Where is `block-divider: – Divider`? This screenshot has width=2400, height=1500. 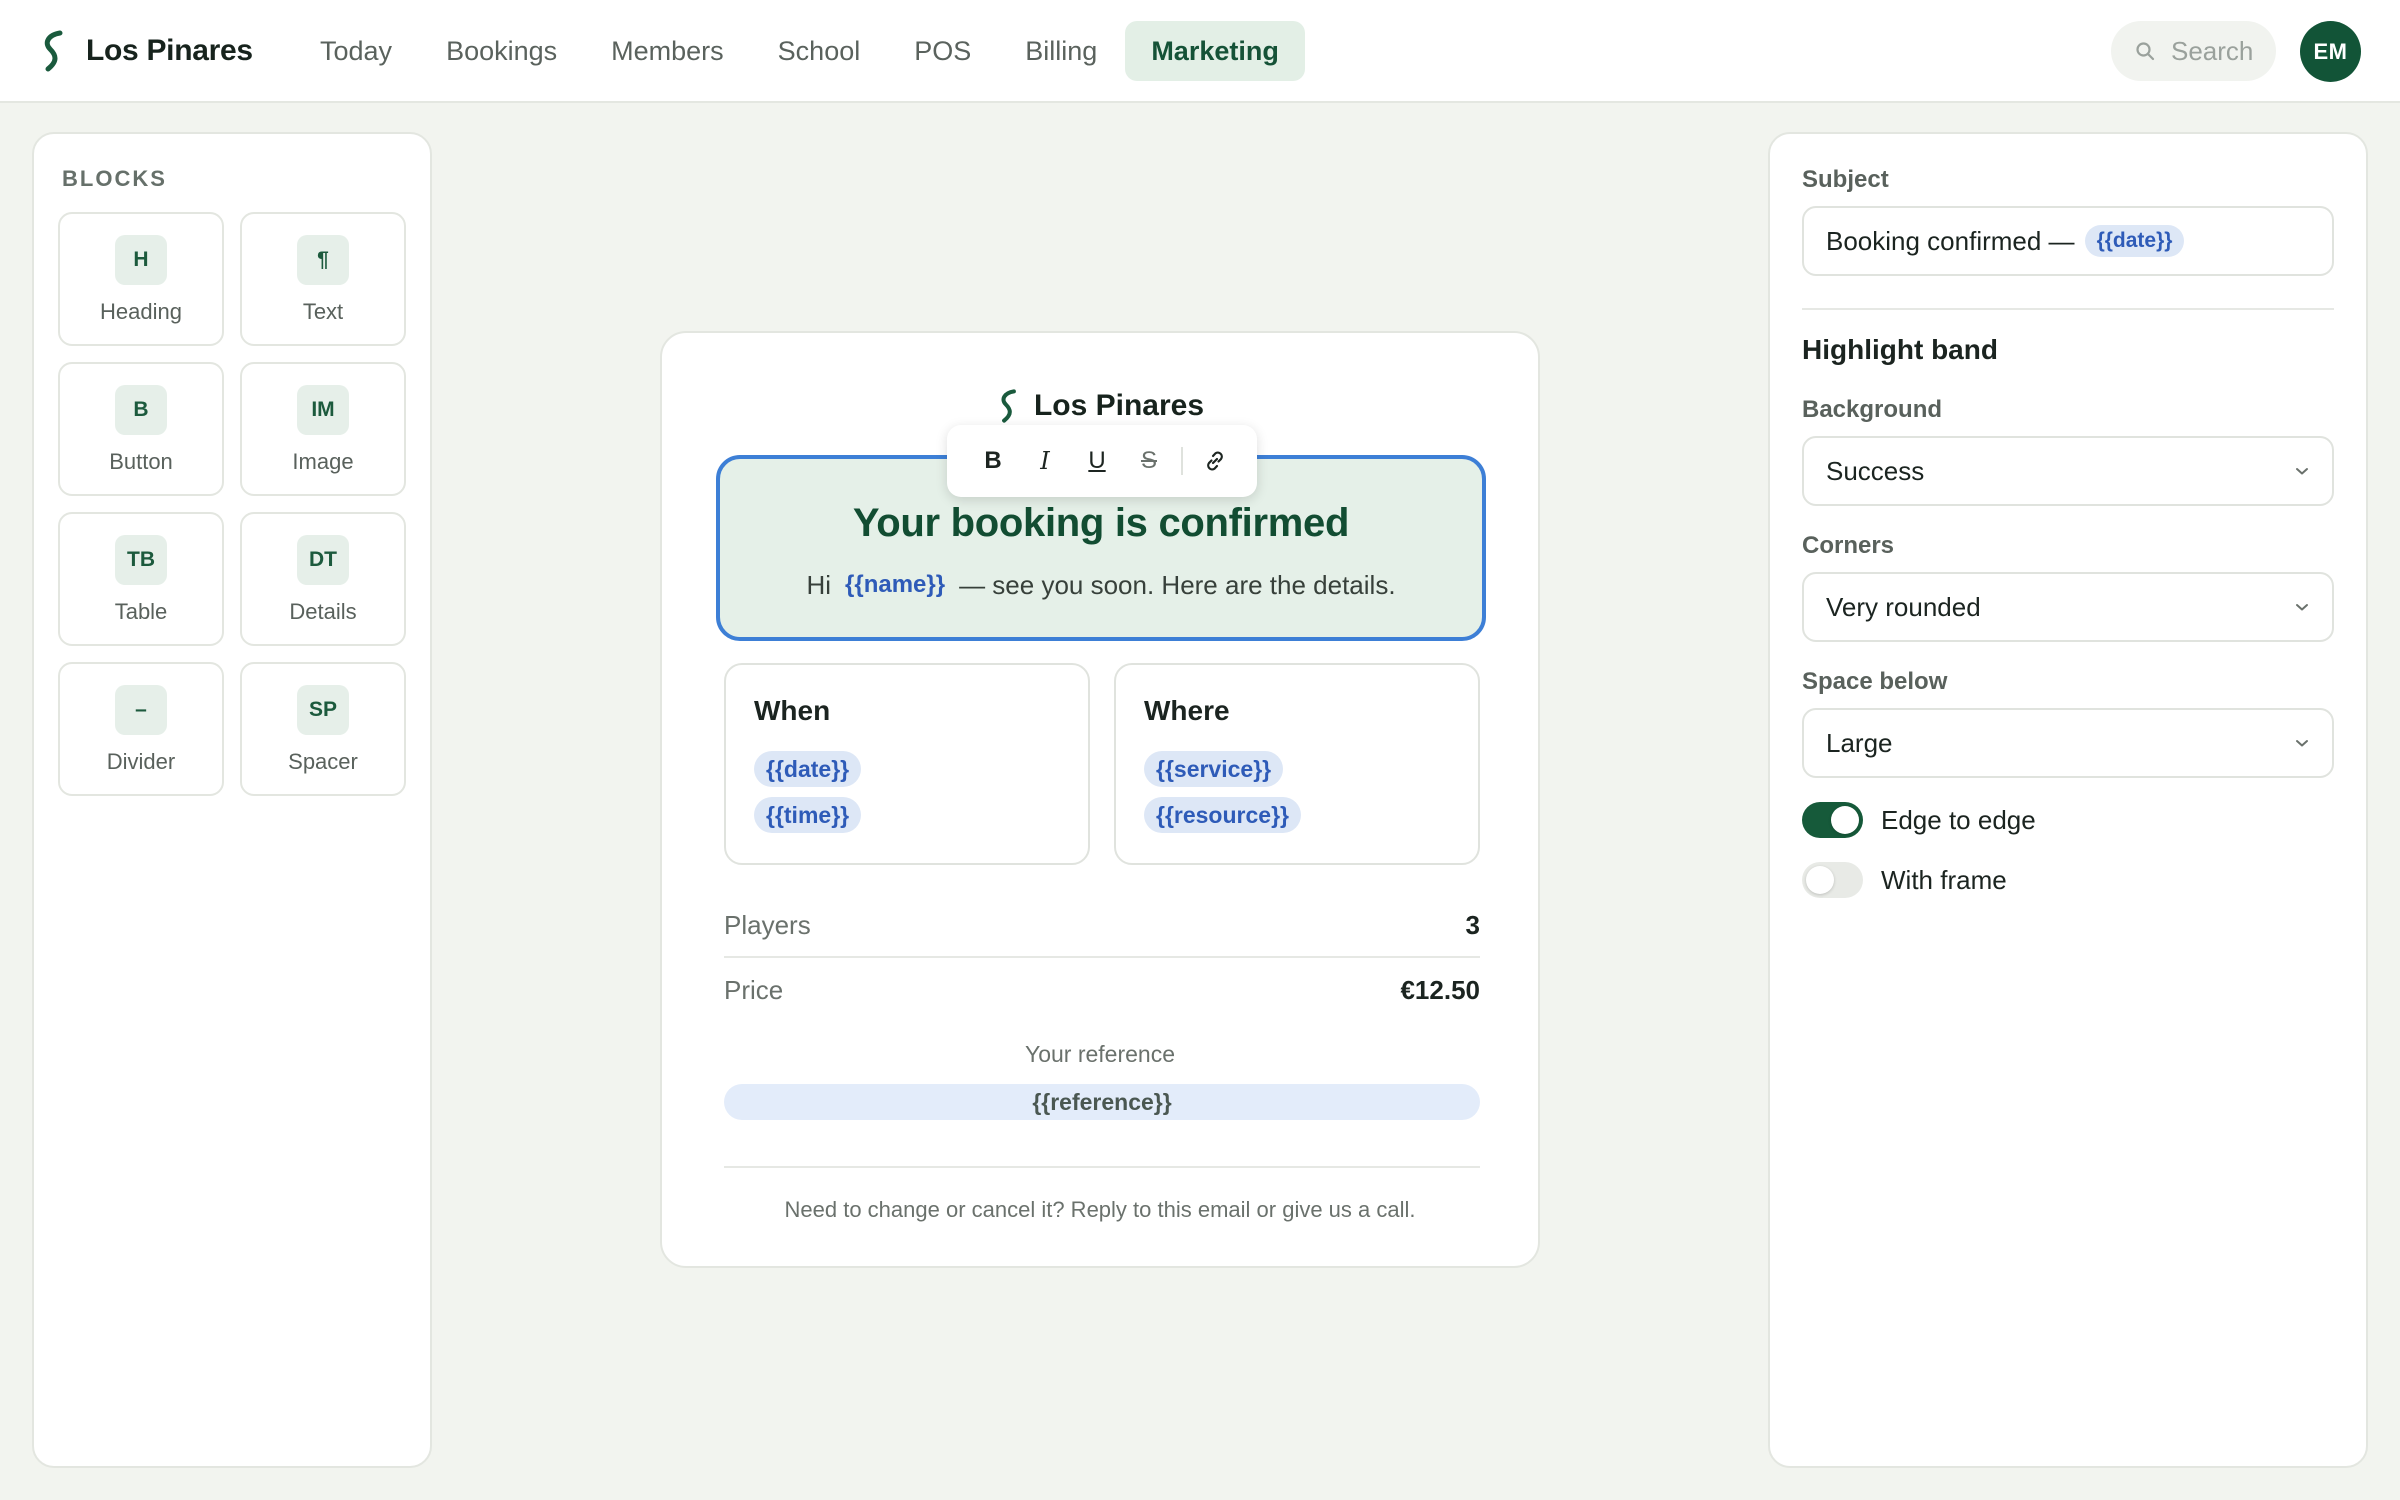
block-divider: – Divider is located at coordinates (141, 729).